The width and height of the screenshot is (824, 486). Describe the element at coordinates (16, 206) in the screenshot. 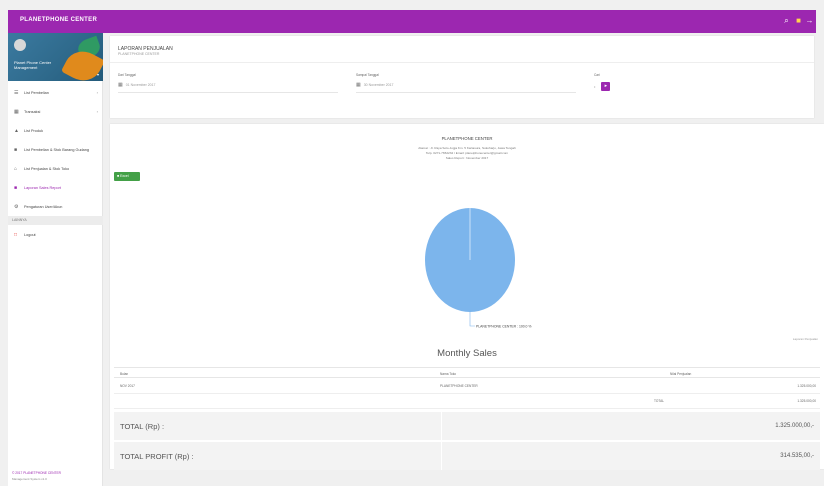

I see `settings-icon: ⚙` at that location.